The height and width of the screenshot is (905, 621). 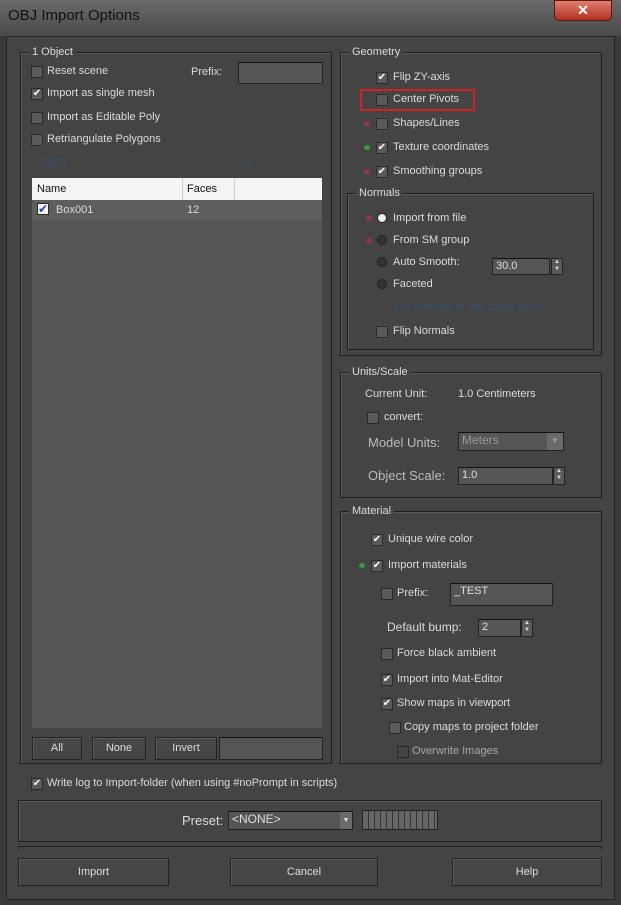 I want to click on import-single-mesh-checkbox: ✔, so click(x=37, y=94).